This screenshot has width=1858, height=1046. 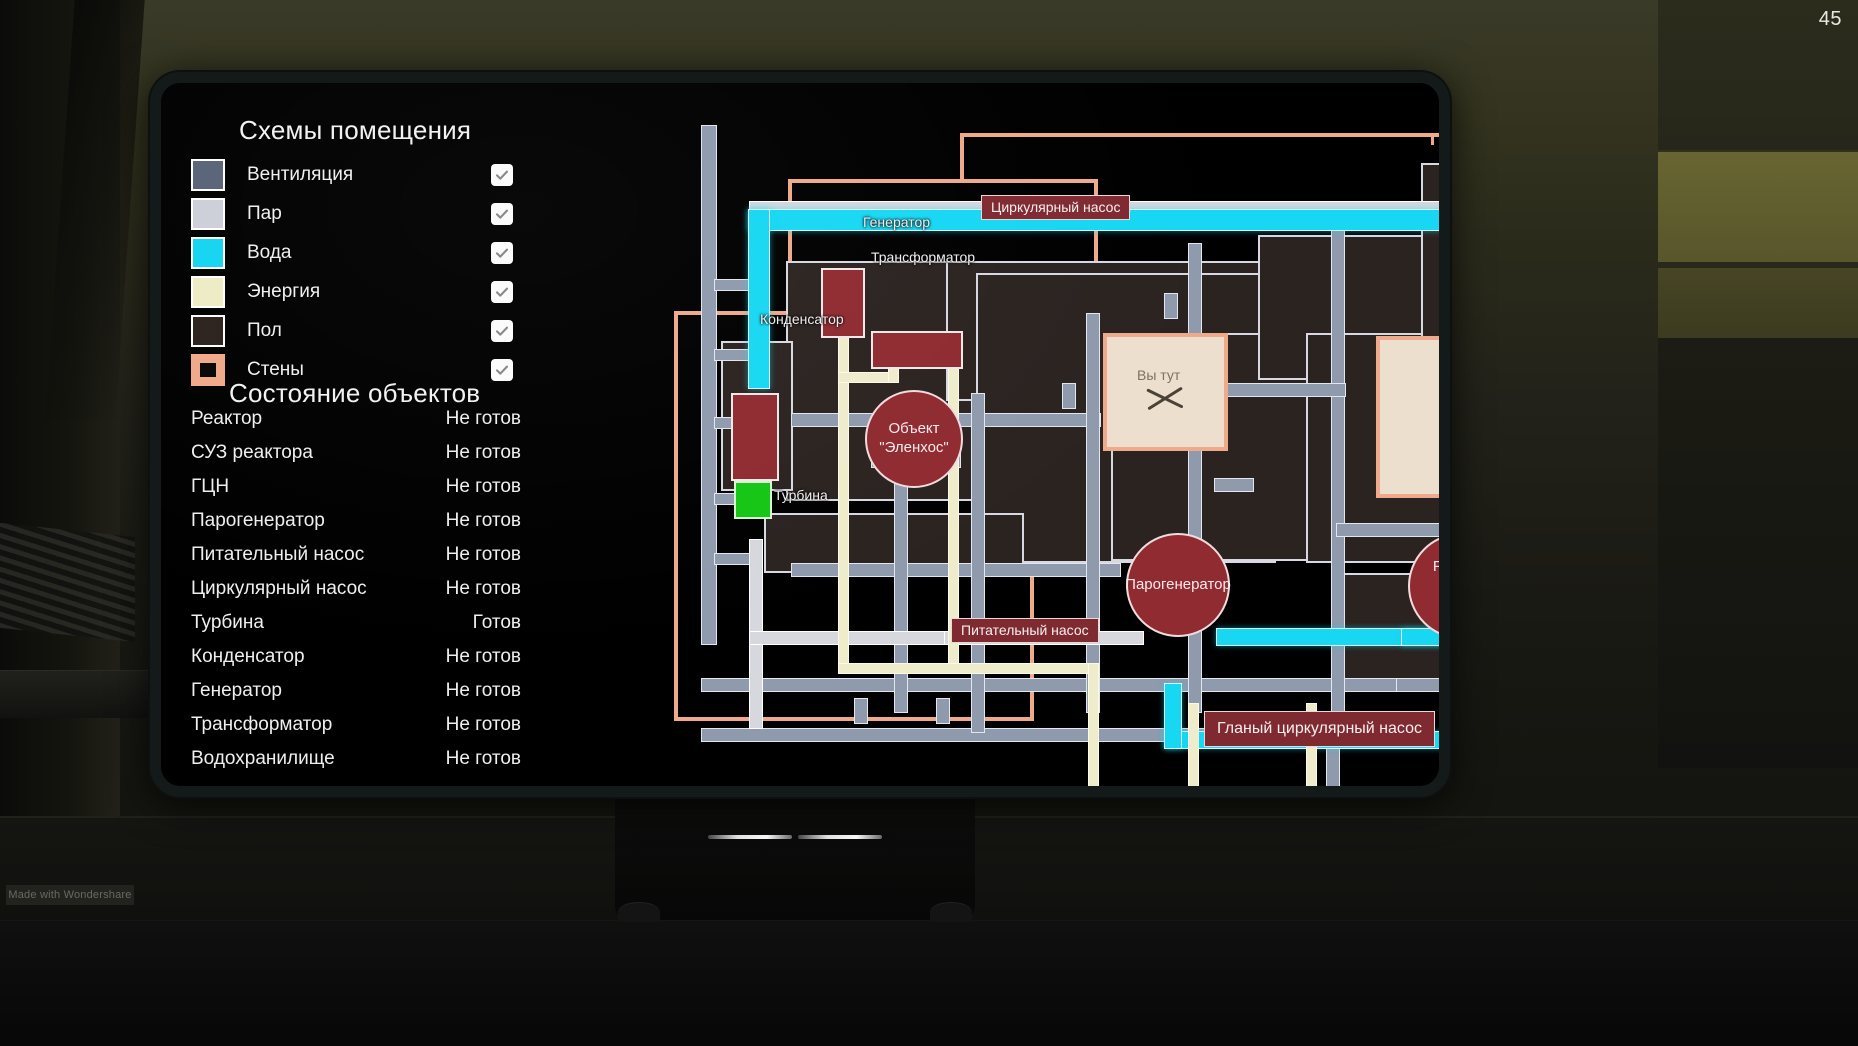 What do you see at coordinates (262, 724) in the screenshot?
I see `state-name: Трансформатор` at bounding box center [262, 724].